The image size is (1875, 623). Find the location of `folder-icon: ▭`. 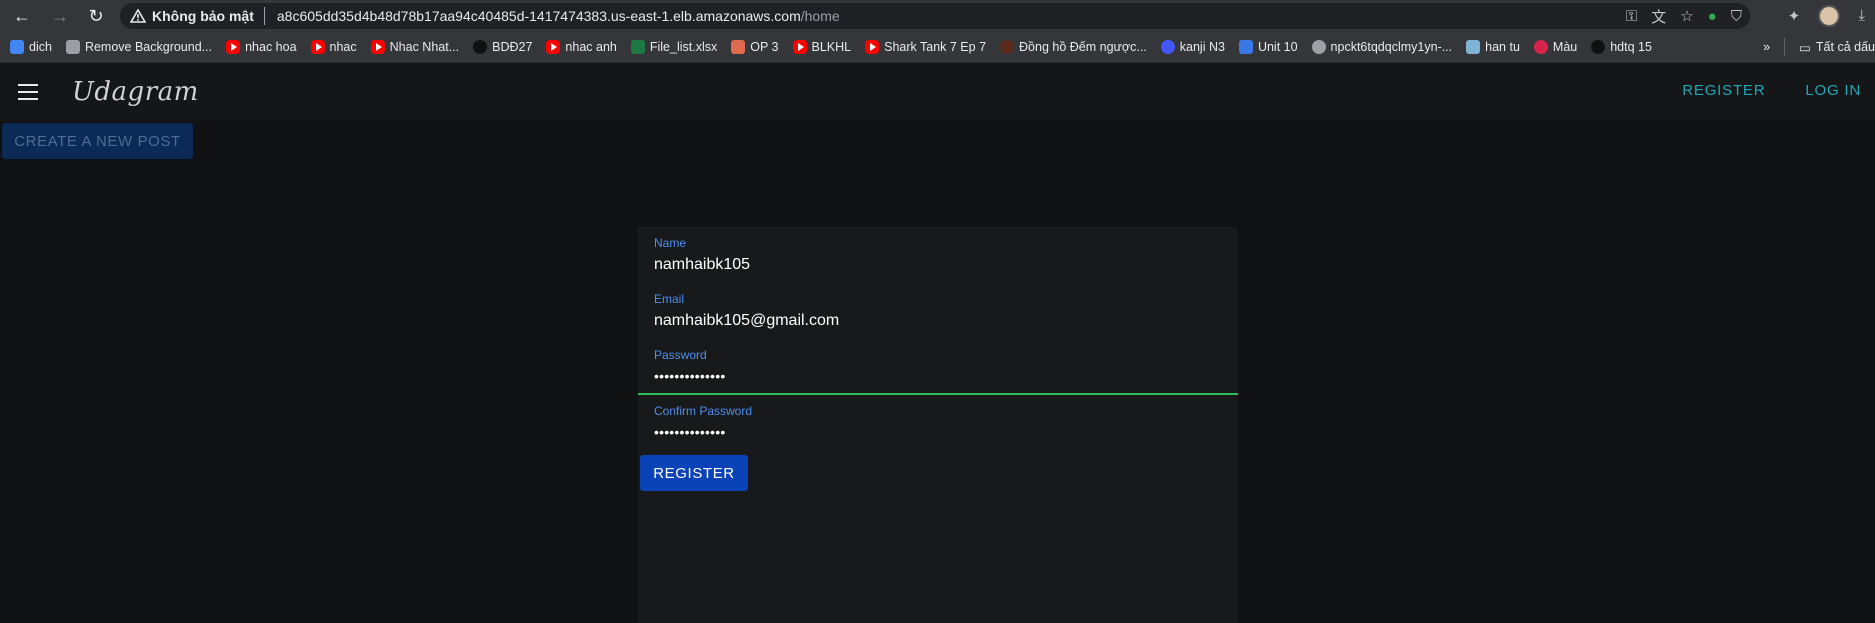

folder-icon: ▭ is located at coordinates (1805, 47).